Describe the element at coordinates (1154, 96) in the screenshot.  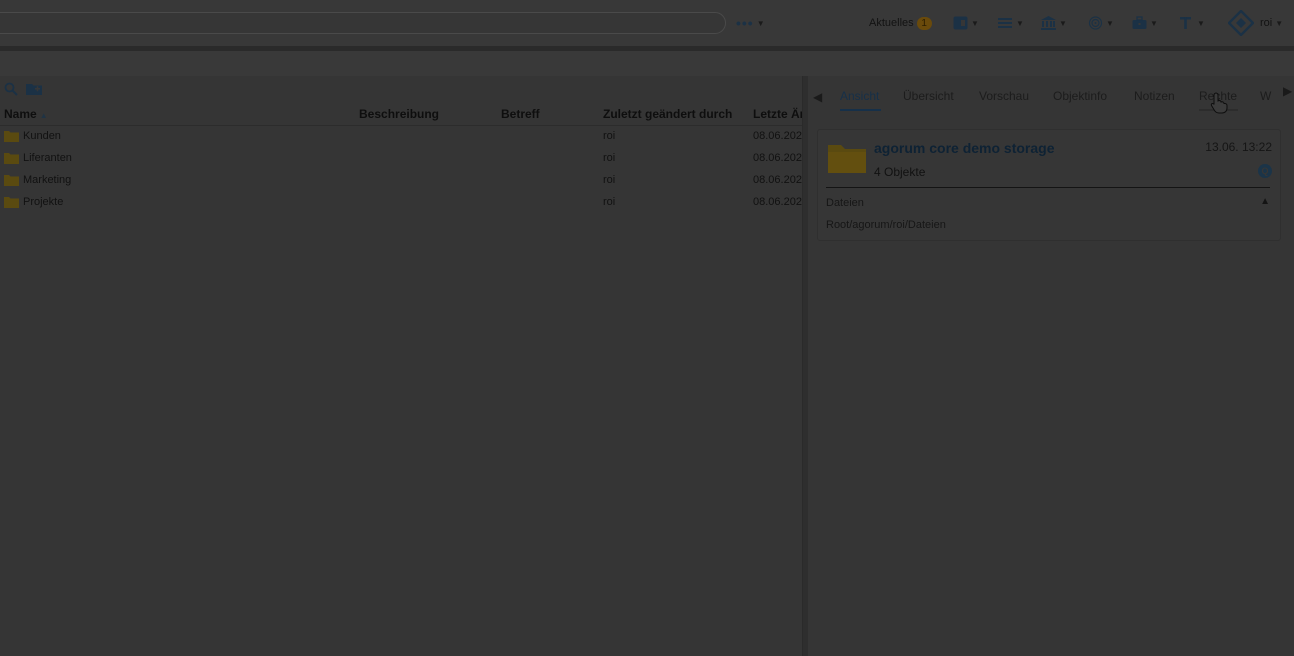
I see `tab-notizen: Notizen` at that location.